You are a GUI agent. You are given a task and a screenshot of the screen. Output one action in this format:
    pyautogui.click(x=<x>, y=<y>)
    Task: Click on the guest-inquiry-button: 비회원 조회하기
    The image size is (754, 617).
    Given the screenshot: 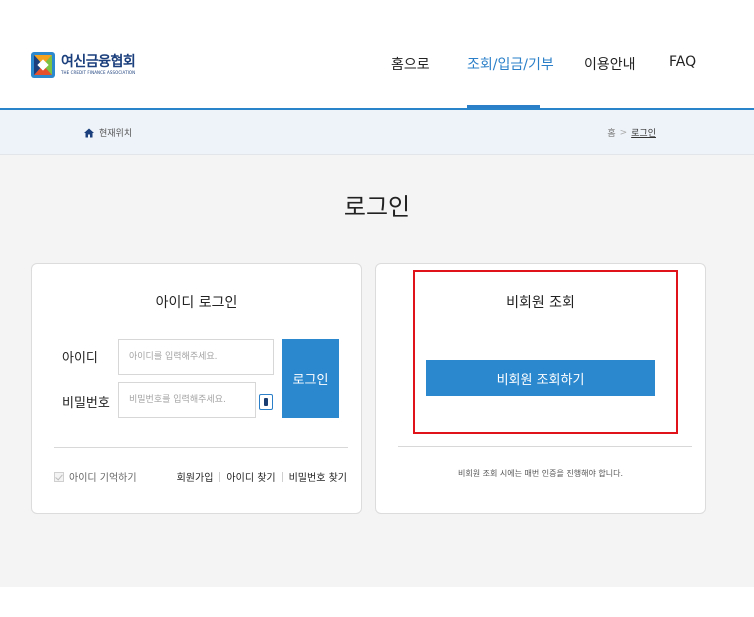 What is the action you would take?
    pyautogui.click(x=540, y=378)
    